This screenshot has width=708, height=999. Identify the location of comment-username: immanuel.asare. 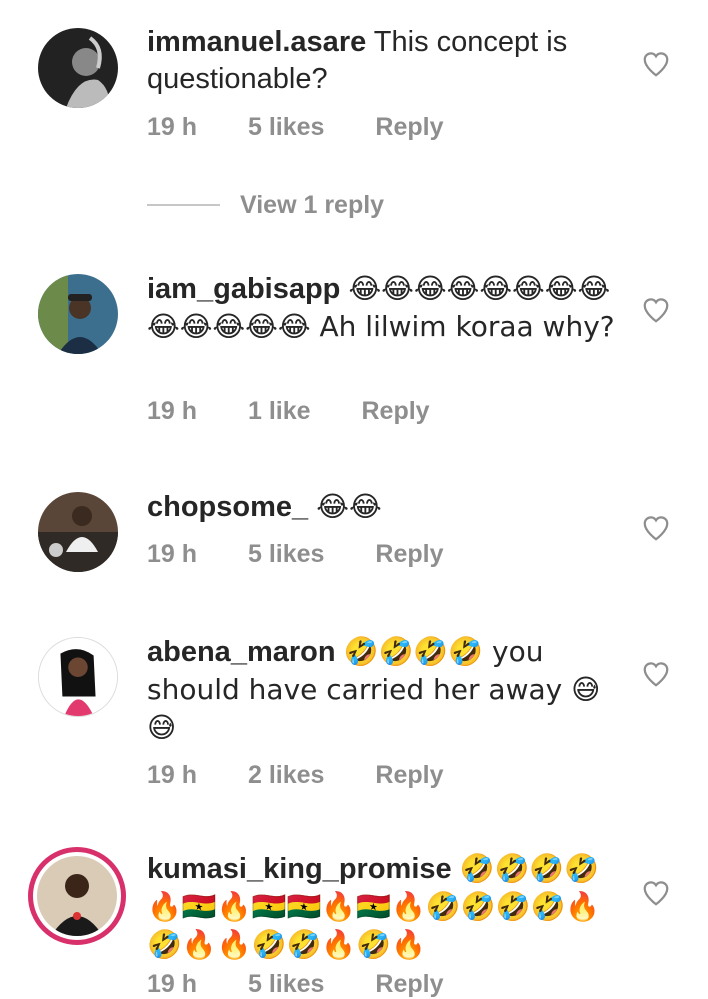
(256, 42).